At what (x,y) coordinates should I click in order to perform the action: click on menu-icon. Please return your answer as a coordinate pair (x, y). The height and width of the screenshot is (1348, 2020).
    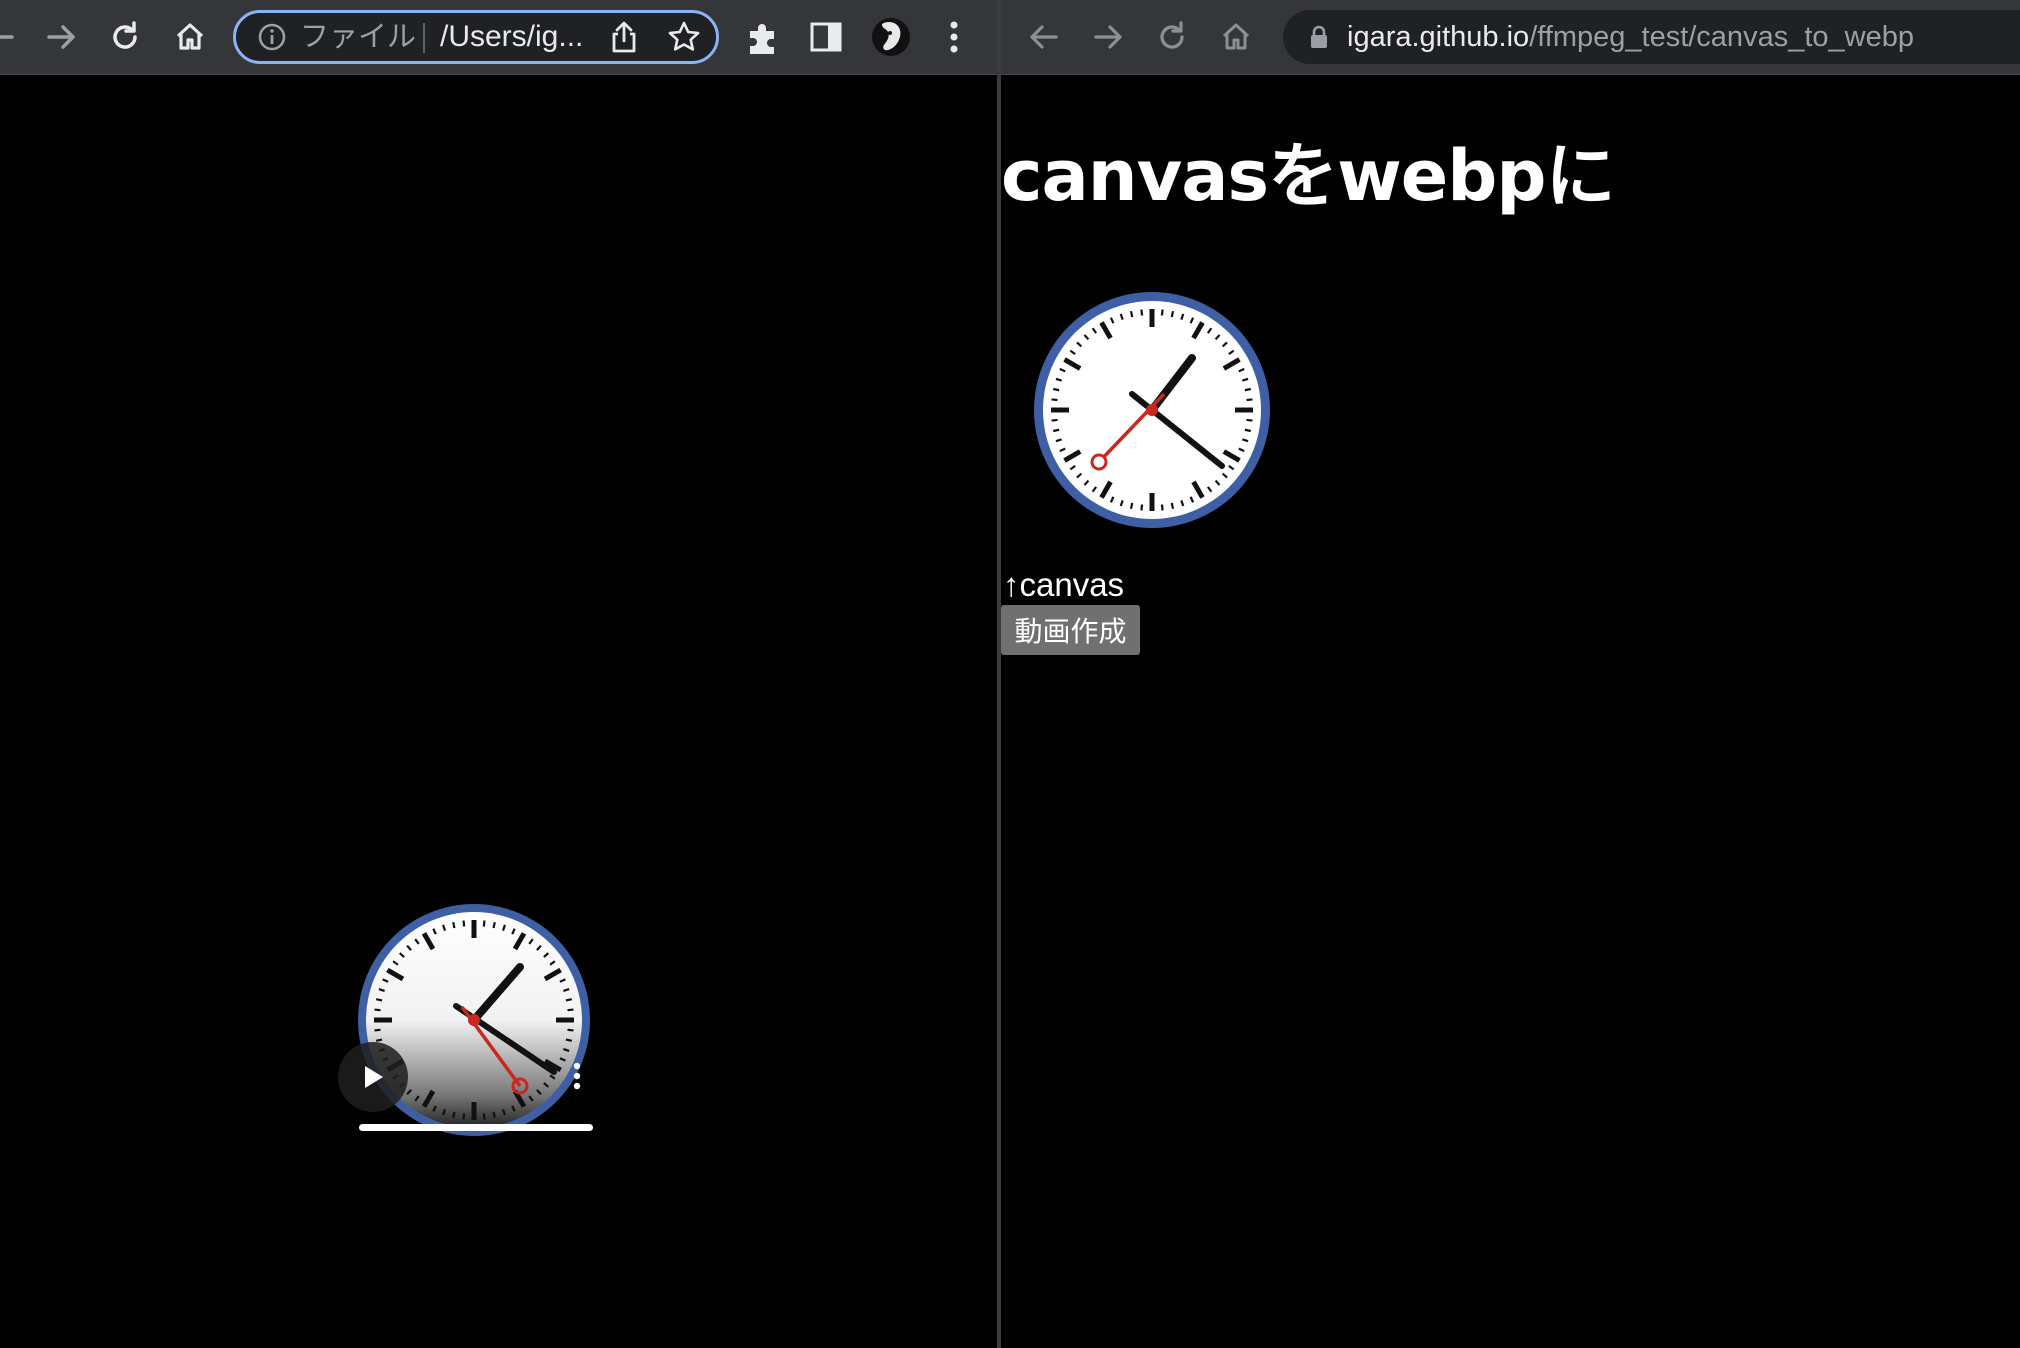
    Looking at the image, I should click on (954, 37).